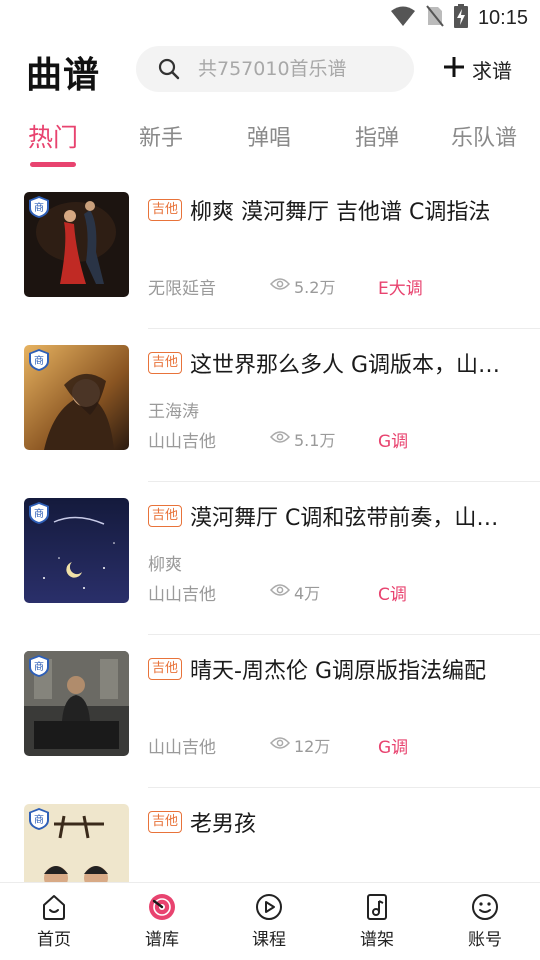 This screenshot has width=540, height=960. What do you see at coordinates (377, 940) in the screenshot?
I see `nav-label: 谱架` at bounding box center [377, 940].